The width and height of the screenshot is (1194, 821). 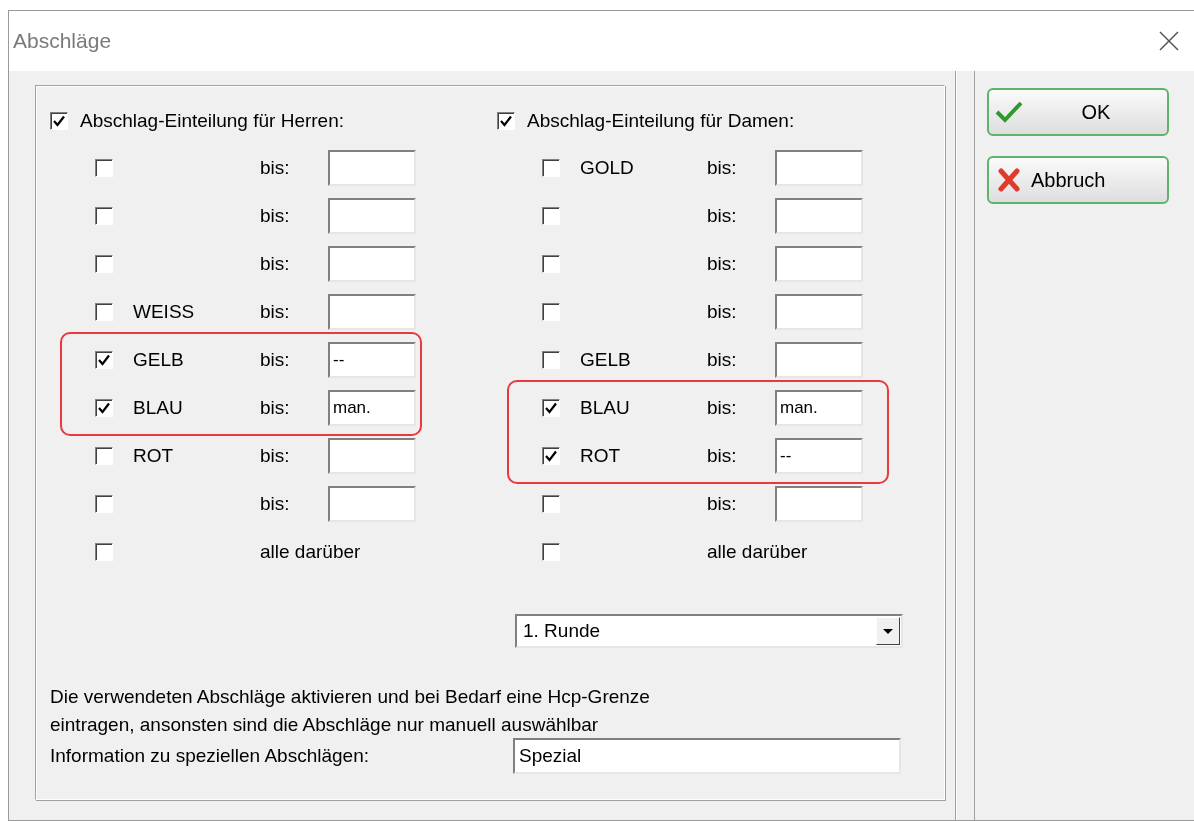 I want to click on hint-text: Die verwendeten Abschläge aktivieren und bei Bedarf eine Hcp-Grenze, so click(x=350, y=697).